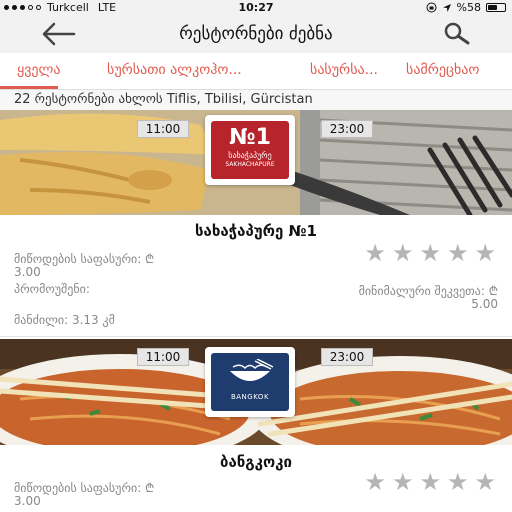  What do you see at coordinates (29, 72) in the screenshot?
I see `active-tab-indicator` at bounding box center [29, 72].